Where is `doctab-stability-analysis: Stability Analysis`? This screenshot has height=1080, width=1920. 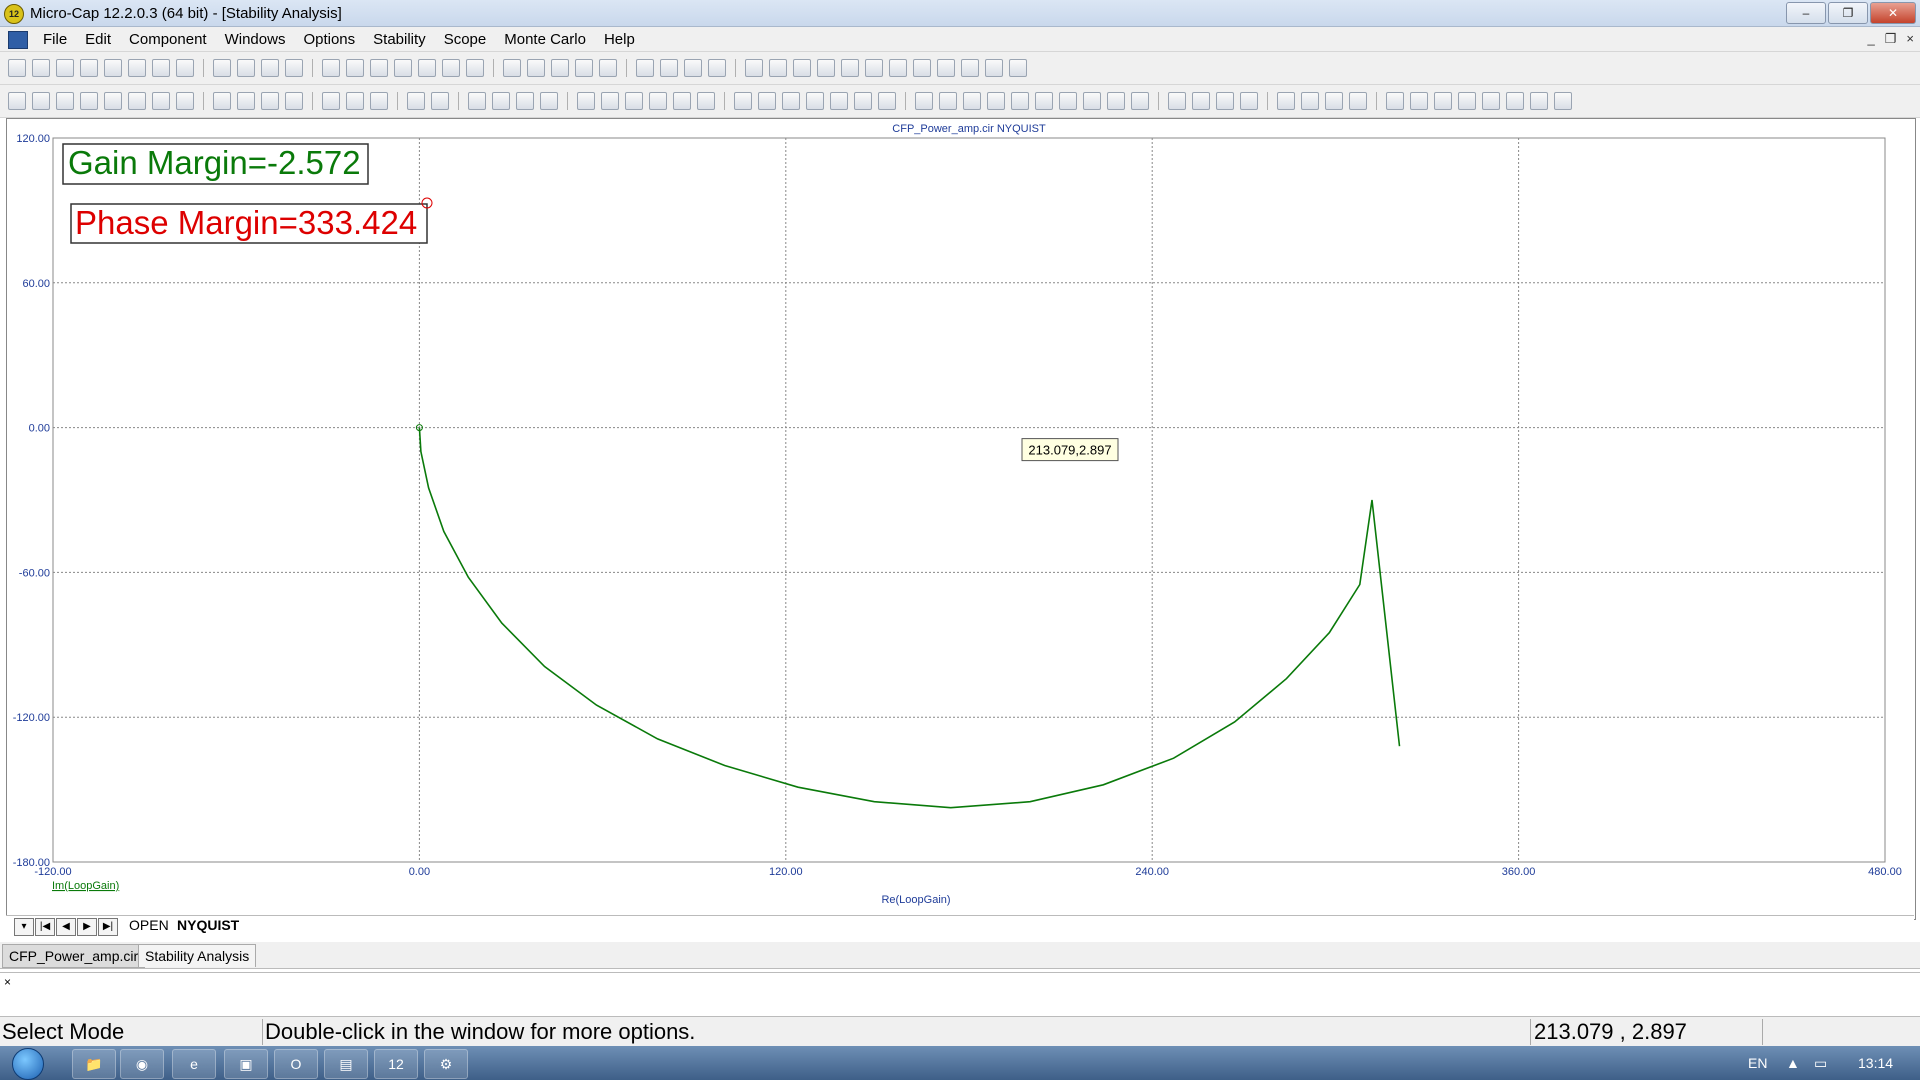
doctab-stability-analysis: Stability Analysis is located at coordinates (197, 955).